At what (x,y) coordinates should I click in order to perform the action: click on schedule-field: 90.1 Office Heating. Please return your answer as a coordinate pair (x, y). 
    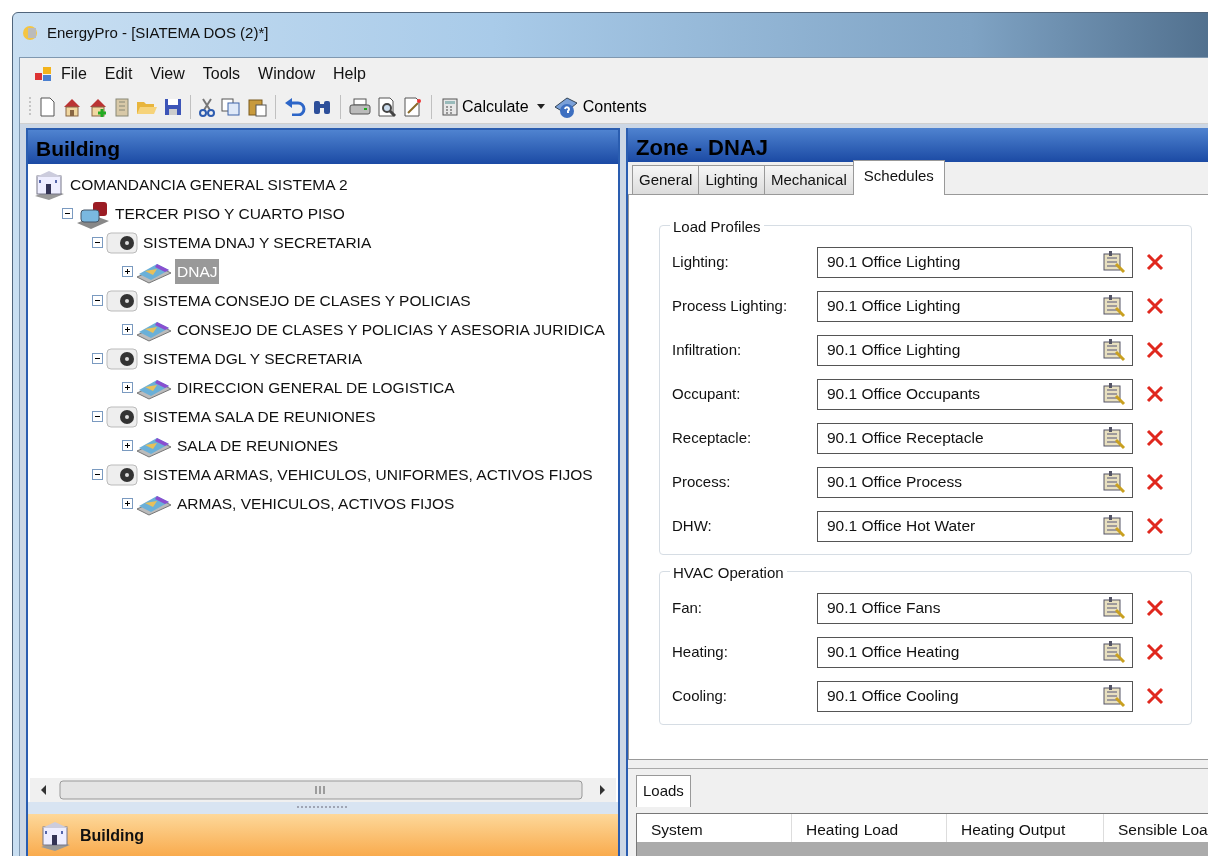
    Looking at the image, I should click on (975, 652).